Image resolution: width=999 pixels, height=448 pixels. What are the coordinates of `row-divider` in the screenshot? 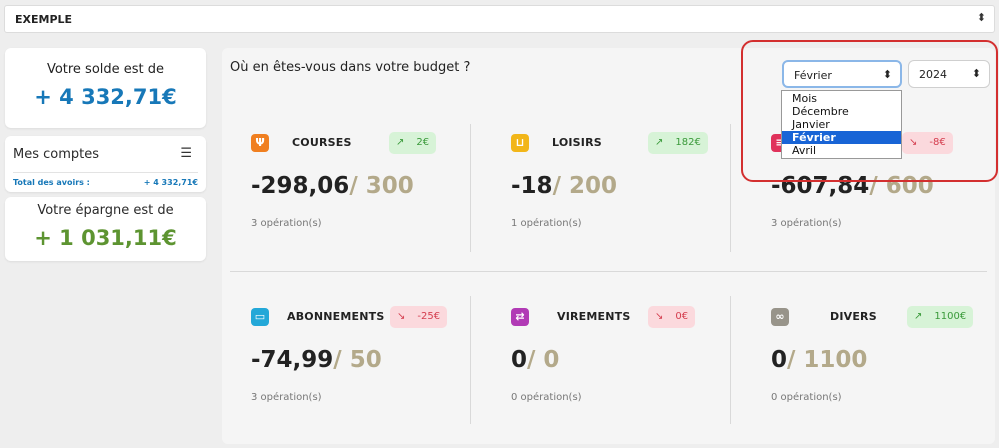 It's located at (608, 271).